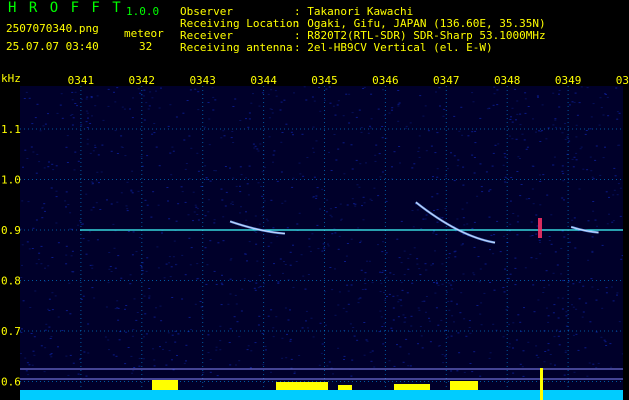  I want to click on x-tick-label: 0343, so click(202, 80).